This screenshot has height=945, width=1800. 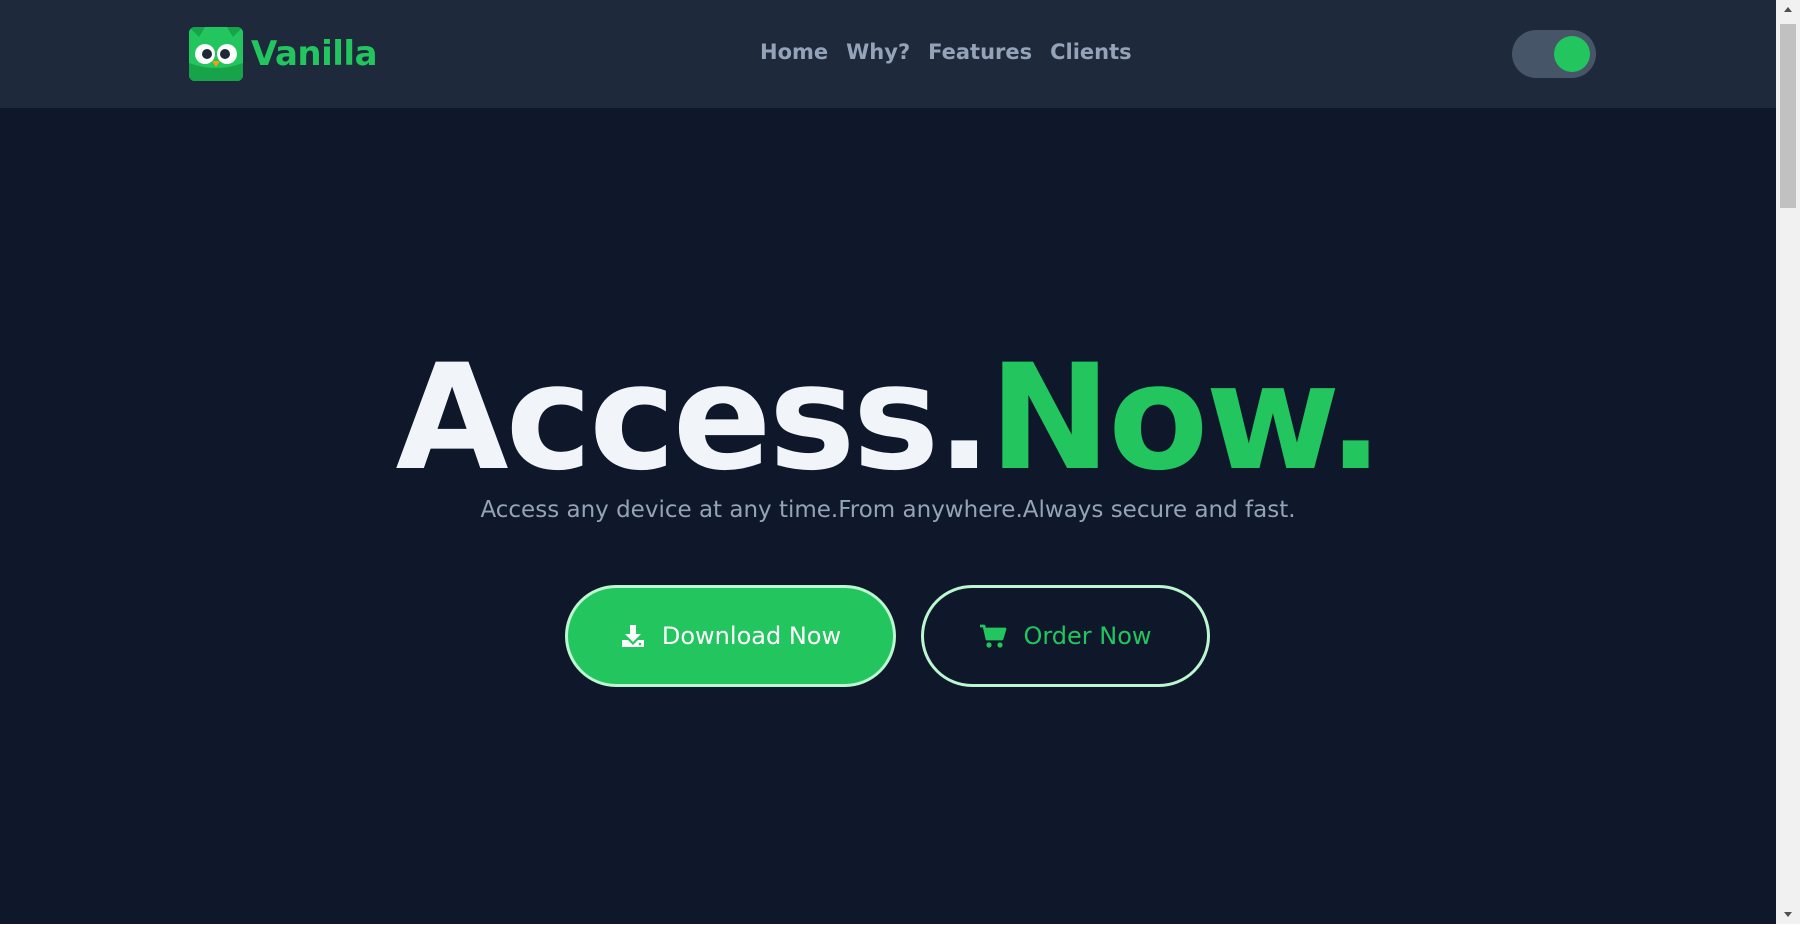 What do you see at coordinates (1185, 418) in the screenshot?
I see `hero-title-accent: Now.` at bounding box center [1185, 418].